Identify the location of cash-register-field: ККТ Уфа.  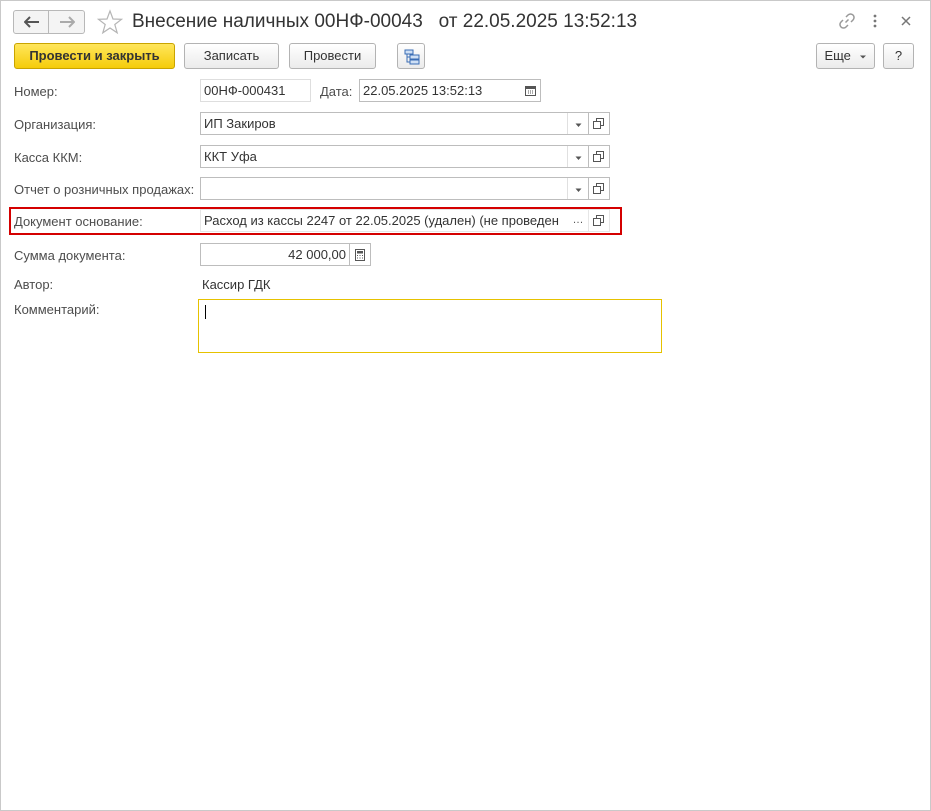
(394, 156).